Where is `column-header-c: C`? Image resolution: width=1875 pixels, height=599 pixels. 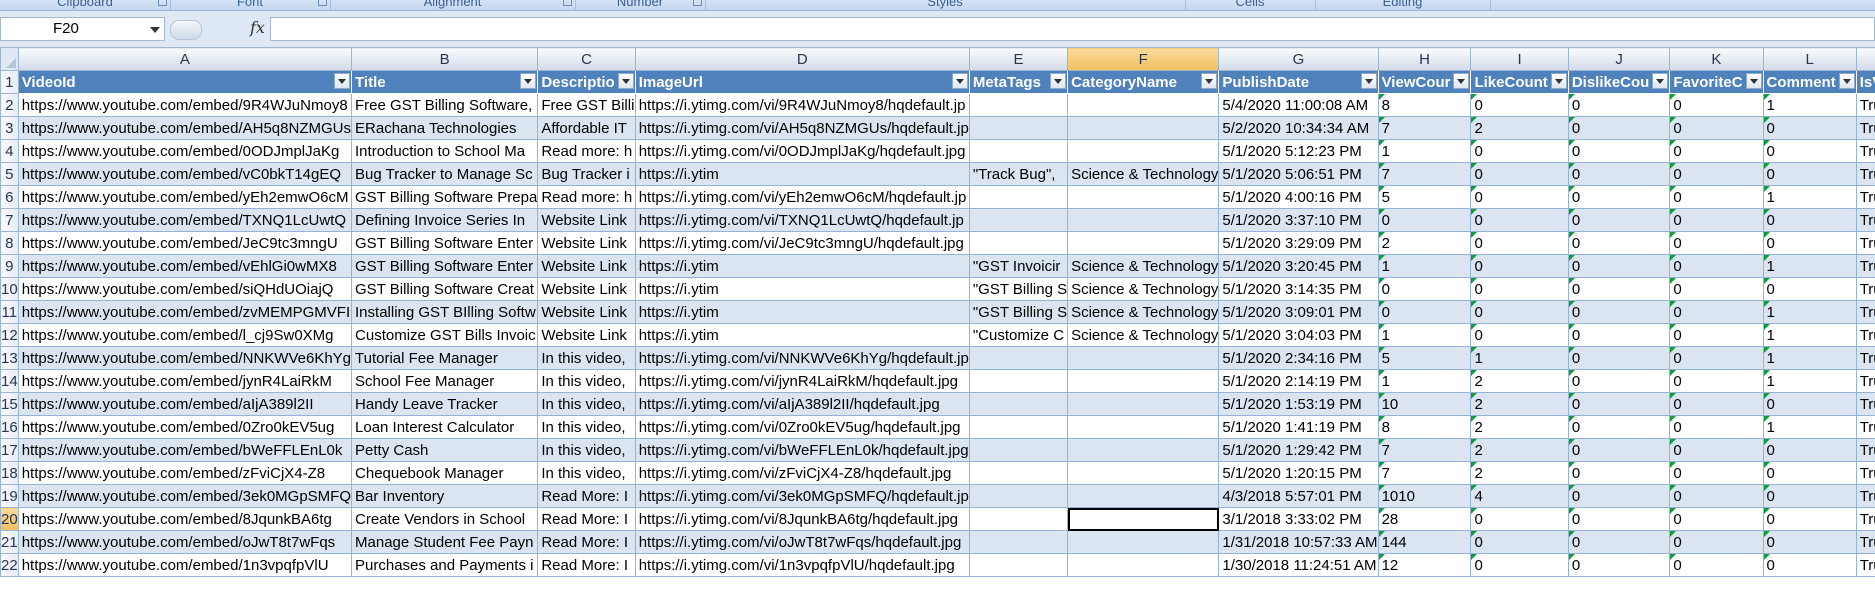 column-header-c: C is located at coordinates (586, 59).